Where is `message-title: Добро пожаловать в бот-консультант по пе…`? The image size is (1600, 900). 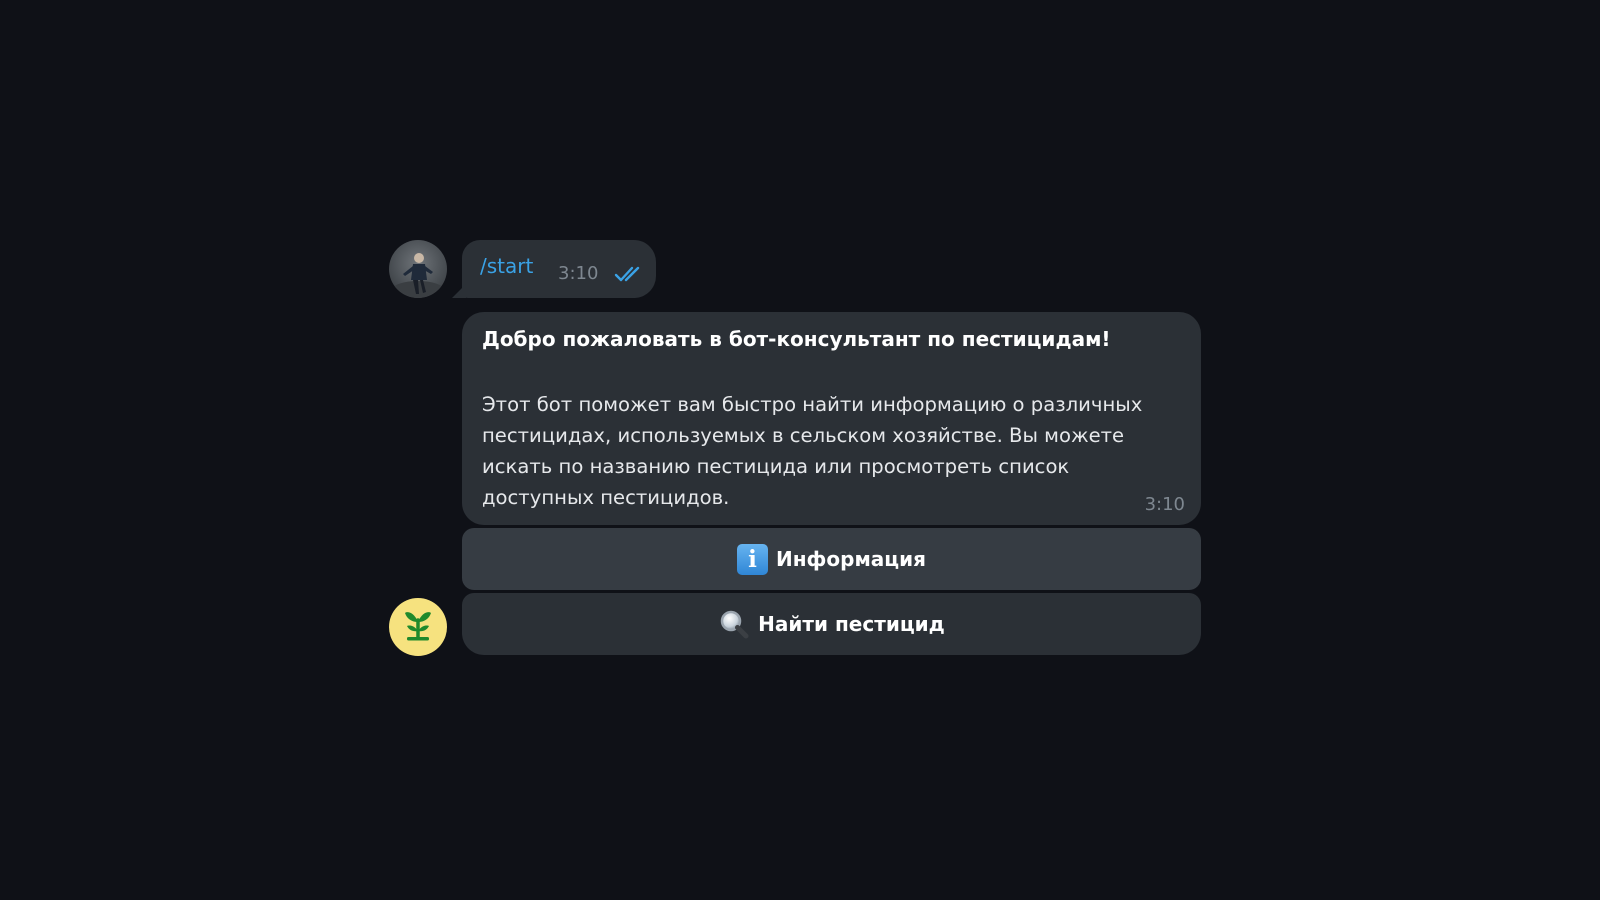
message-title: Добро пожаловать в бот-консультант по пе… is located at coordinates (796, 339).